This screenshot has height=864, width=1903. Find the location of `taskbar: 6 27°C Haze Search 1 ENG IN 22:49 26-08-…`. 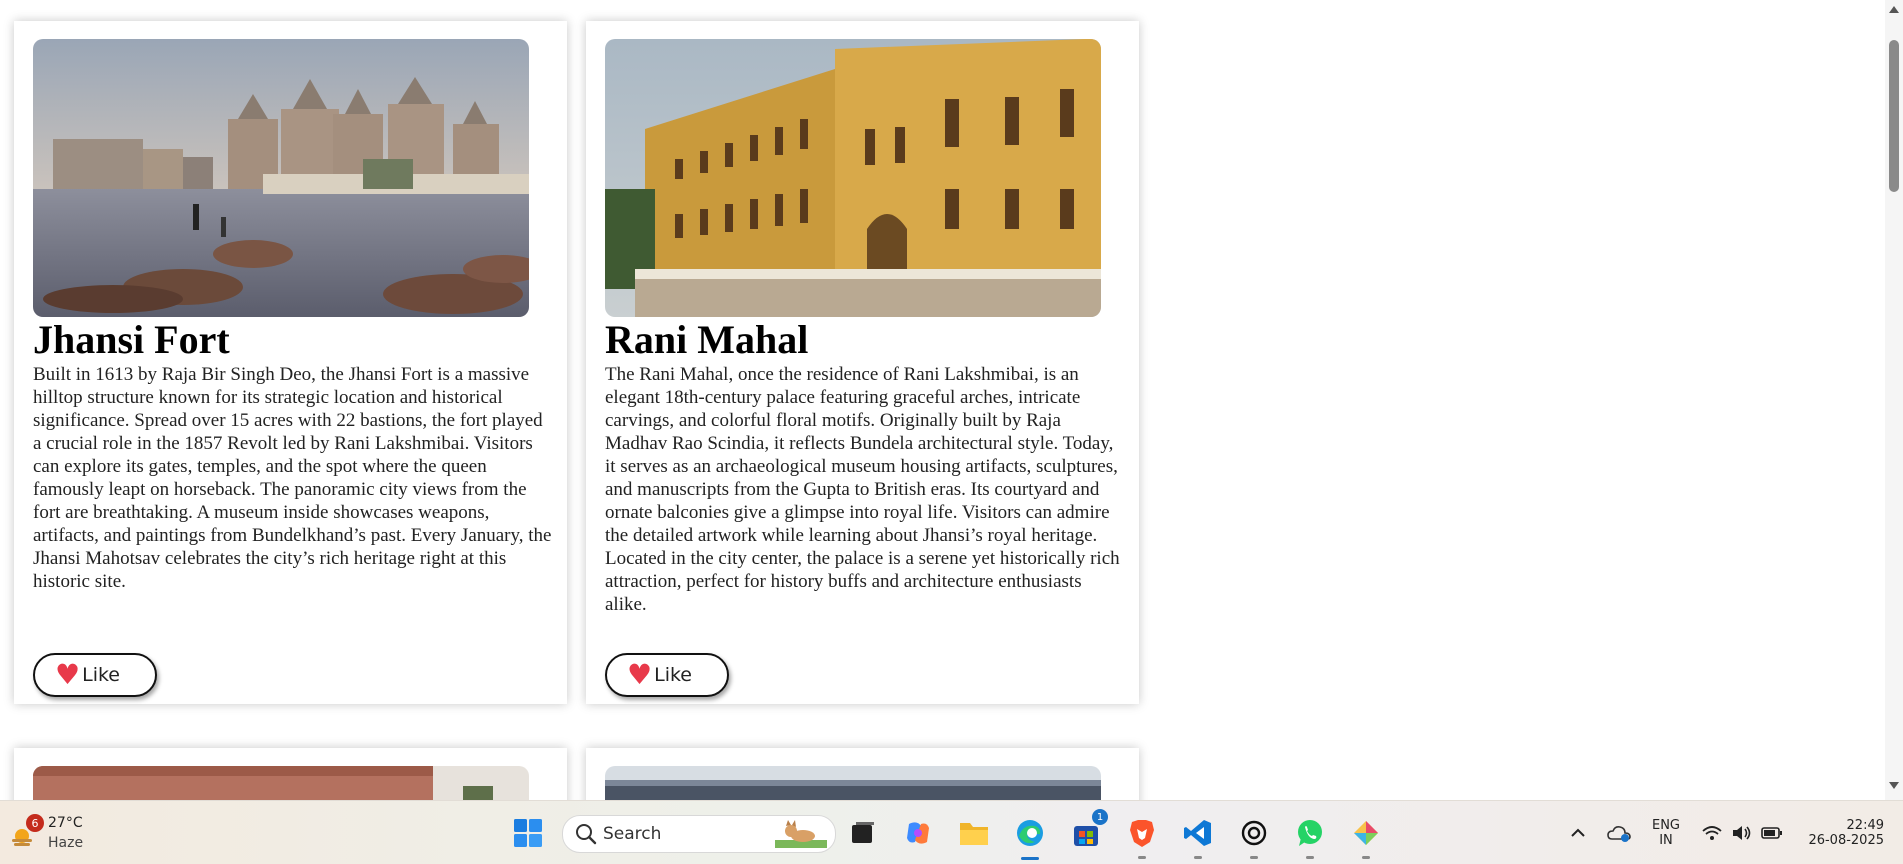

taskbar: 6 27°C Haze Search 1 ENG IN 22:49 26-08-… is located at coordinates (951, 832).